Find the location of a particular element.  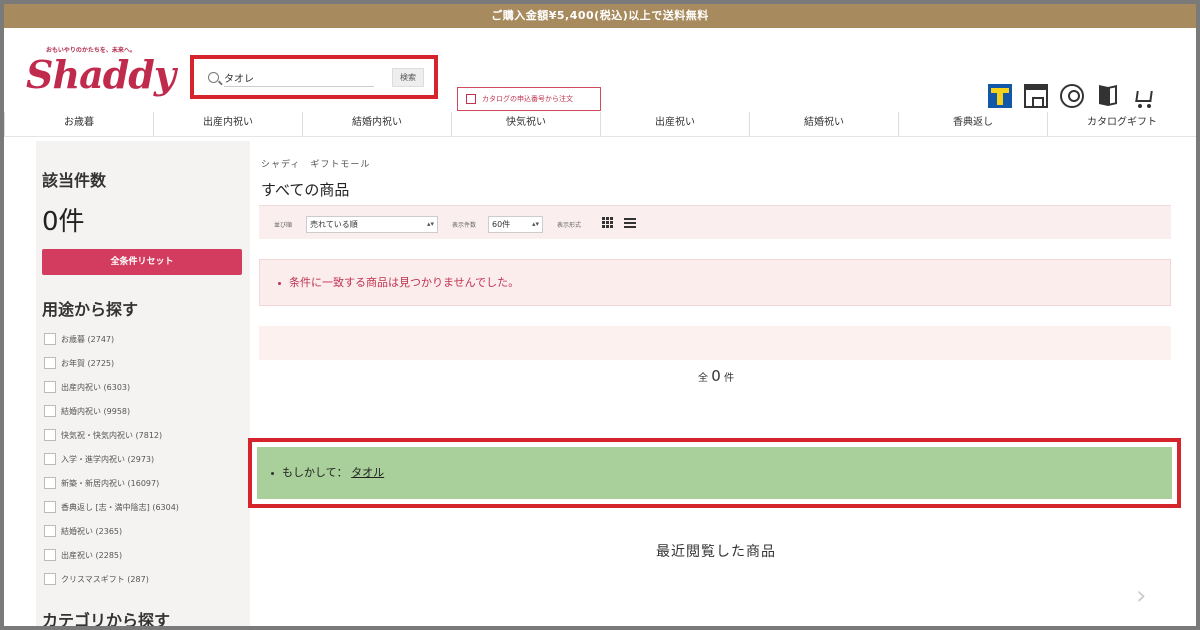

sort-order-select: 売れている順 ▴▾ is located at coordinates (372, 224).